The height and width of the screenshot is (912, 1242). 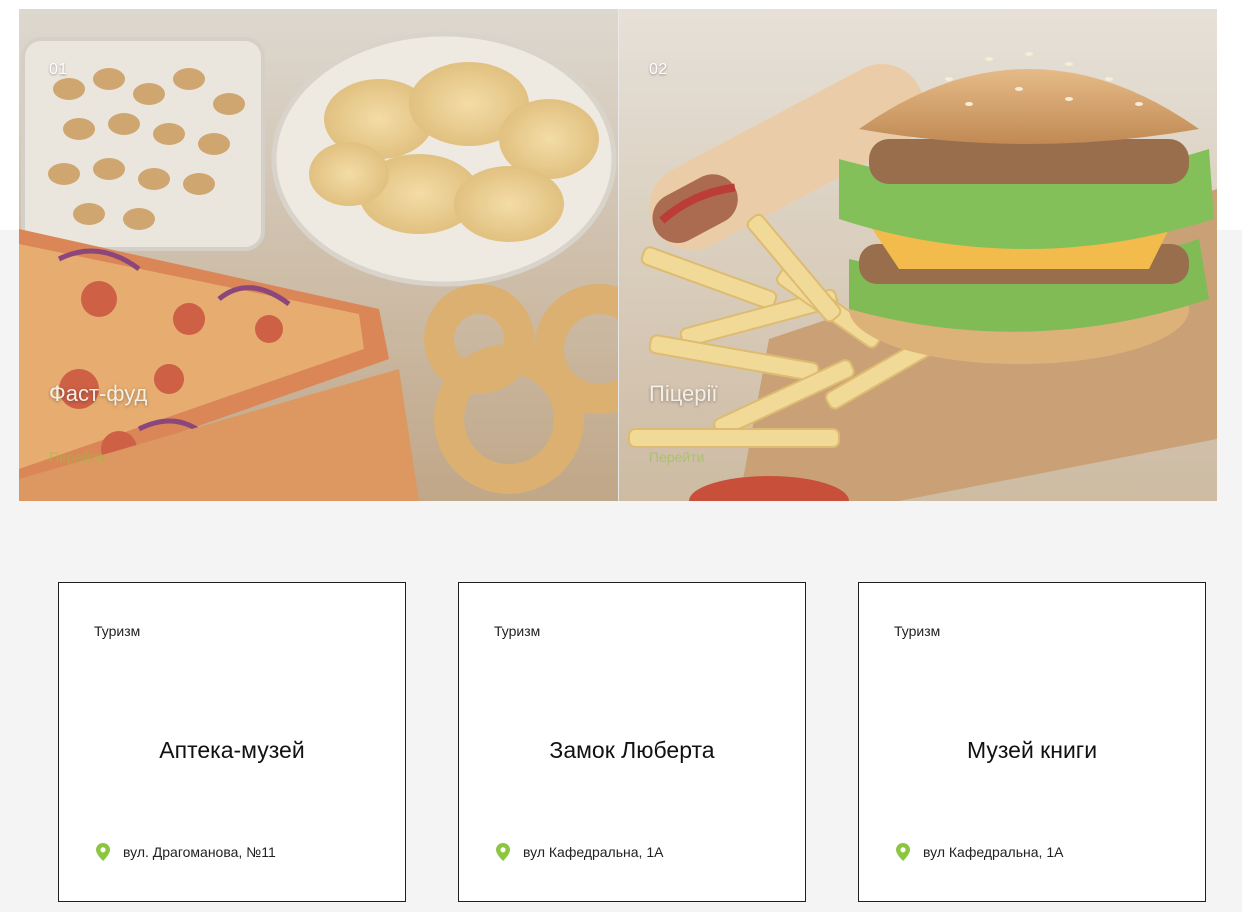 I want to click on tile-divider, so click(x=618, y=255).